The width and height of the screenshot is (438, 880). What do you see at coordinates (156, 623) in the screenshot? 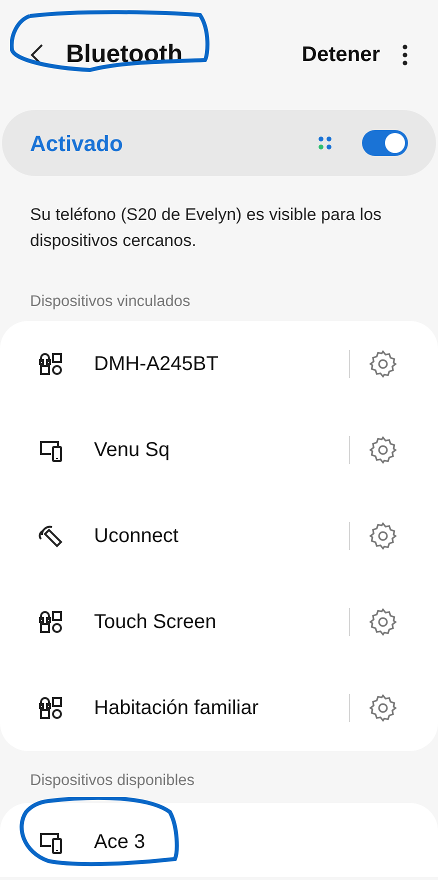
I see `device-name: Touch Screen` at bounding box center [156, 623].